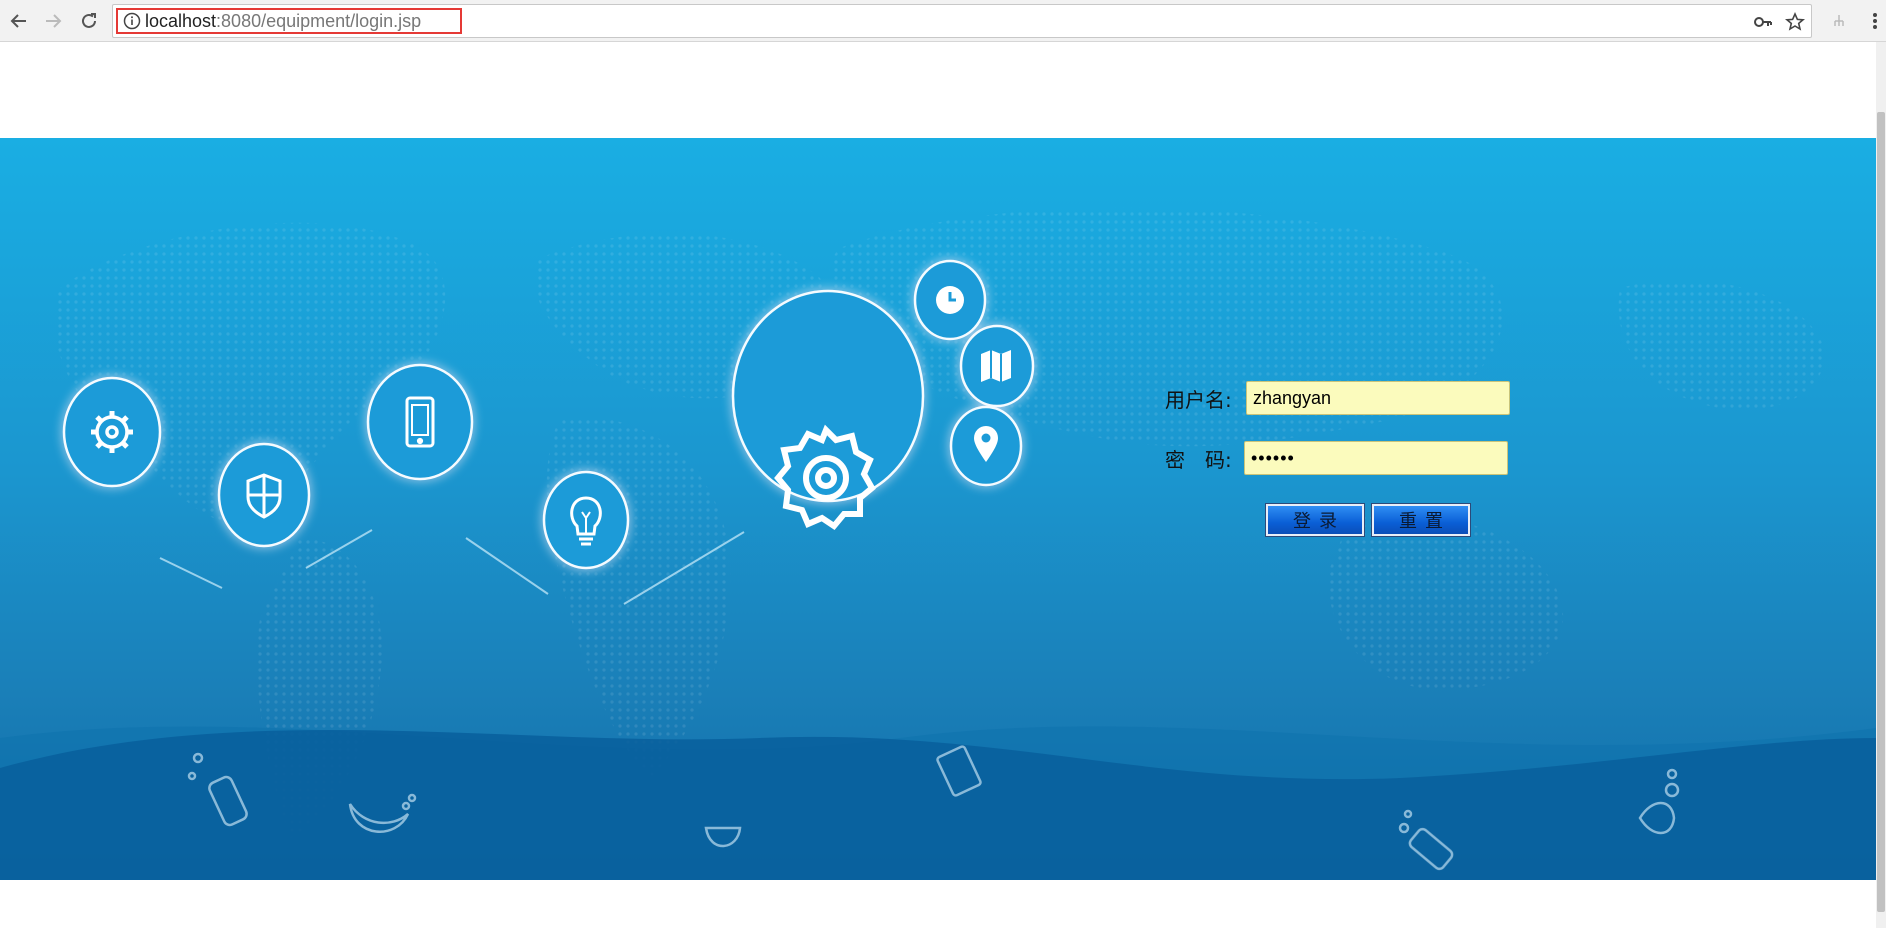 The image size is (1886, 928). I want to click on password-label: 密 码:, so click(1198, 460).